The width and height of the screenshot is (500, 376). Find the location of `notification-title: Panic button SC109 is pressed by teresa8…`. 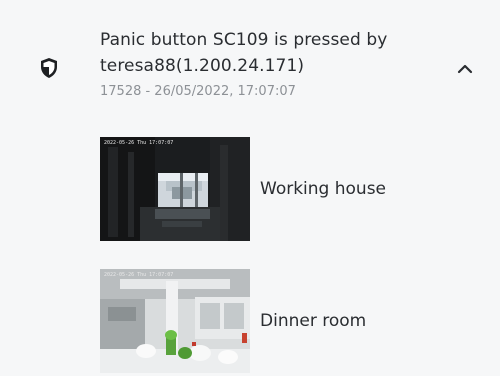

notification-title: Panic button SC109 is pressed by teresa8… is located at coordinates (244, 53).